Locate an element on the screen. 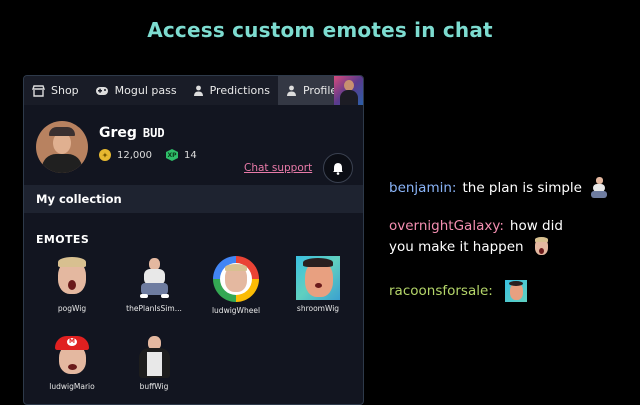  emote-label: ludwigWheel is located at coordinates (236, 310).